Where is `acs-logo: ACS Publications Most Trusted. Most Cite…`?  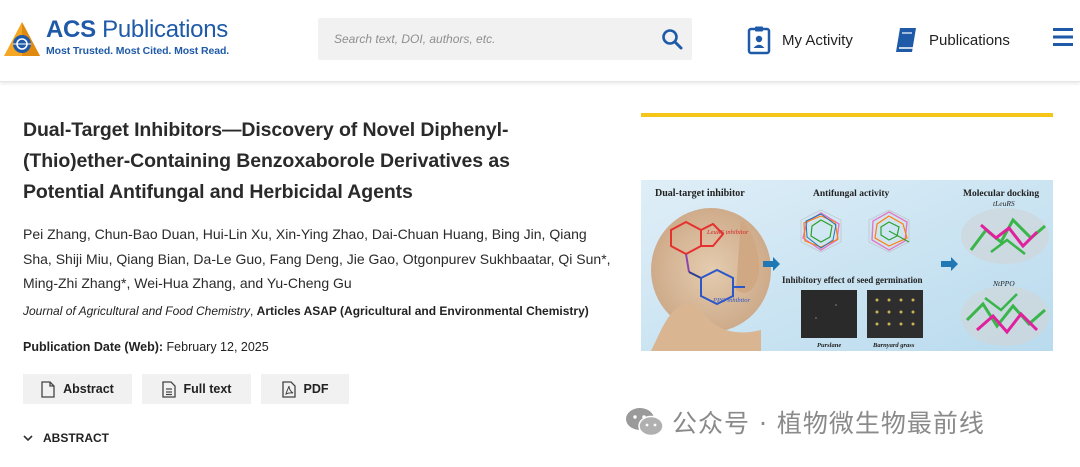 acs-logo: ACS Publications Most Trusted. Most Cite… is located at coordinates (120, 39).